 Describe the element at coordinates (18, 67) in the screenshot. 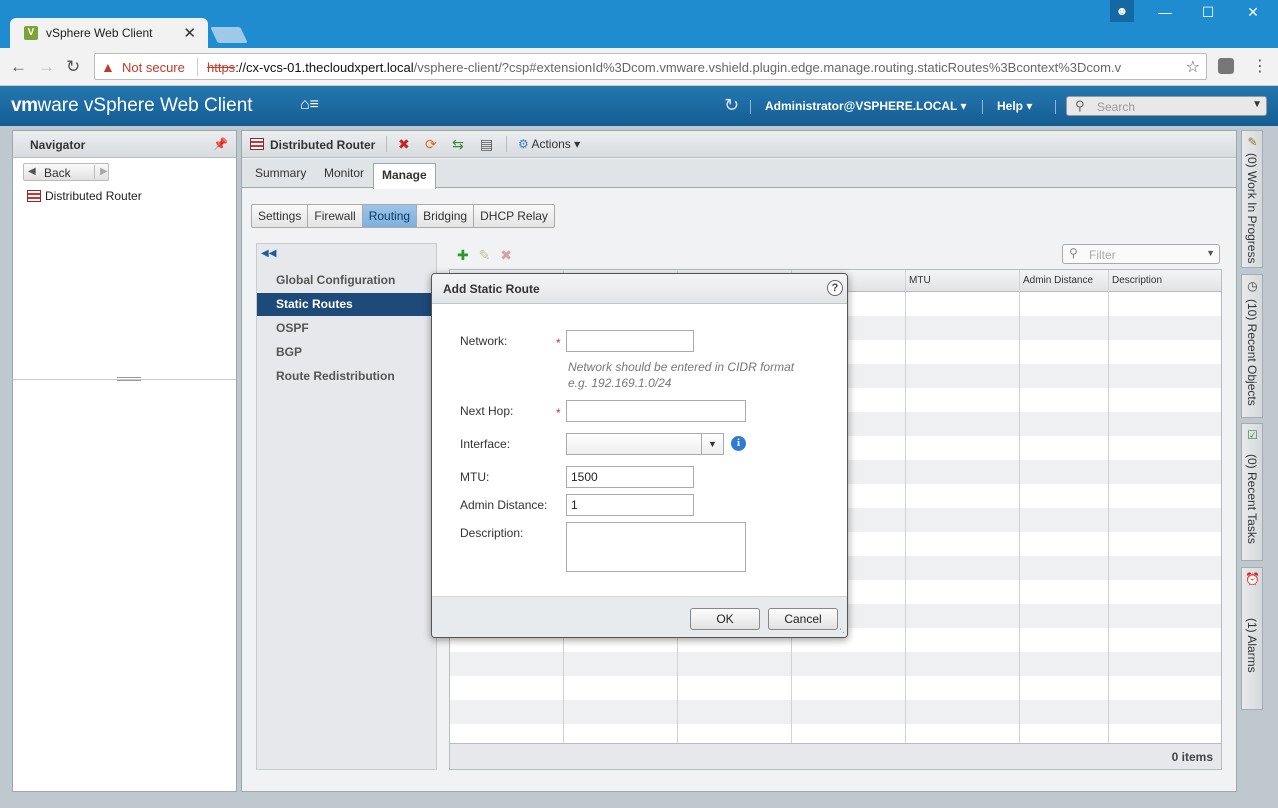

I see `back-arrow-icon: ←` at that location.